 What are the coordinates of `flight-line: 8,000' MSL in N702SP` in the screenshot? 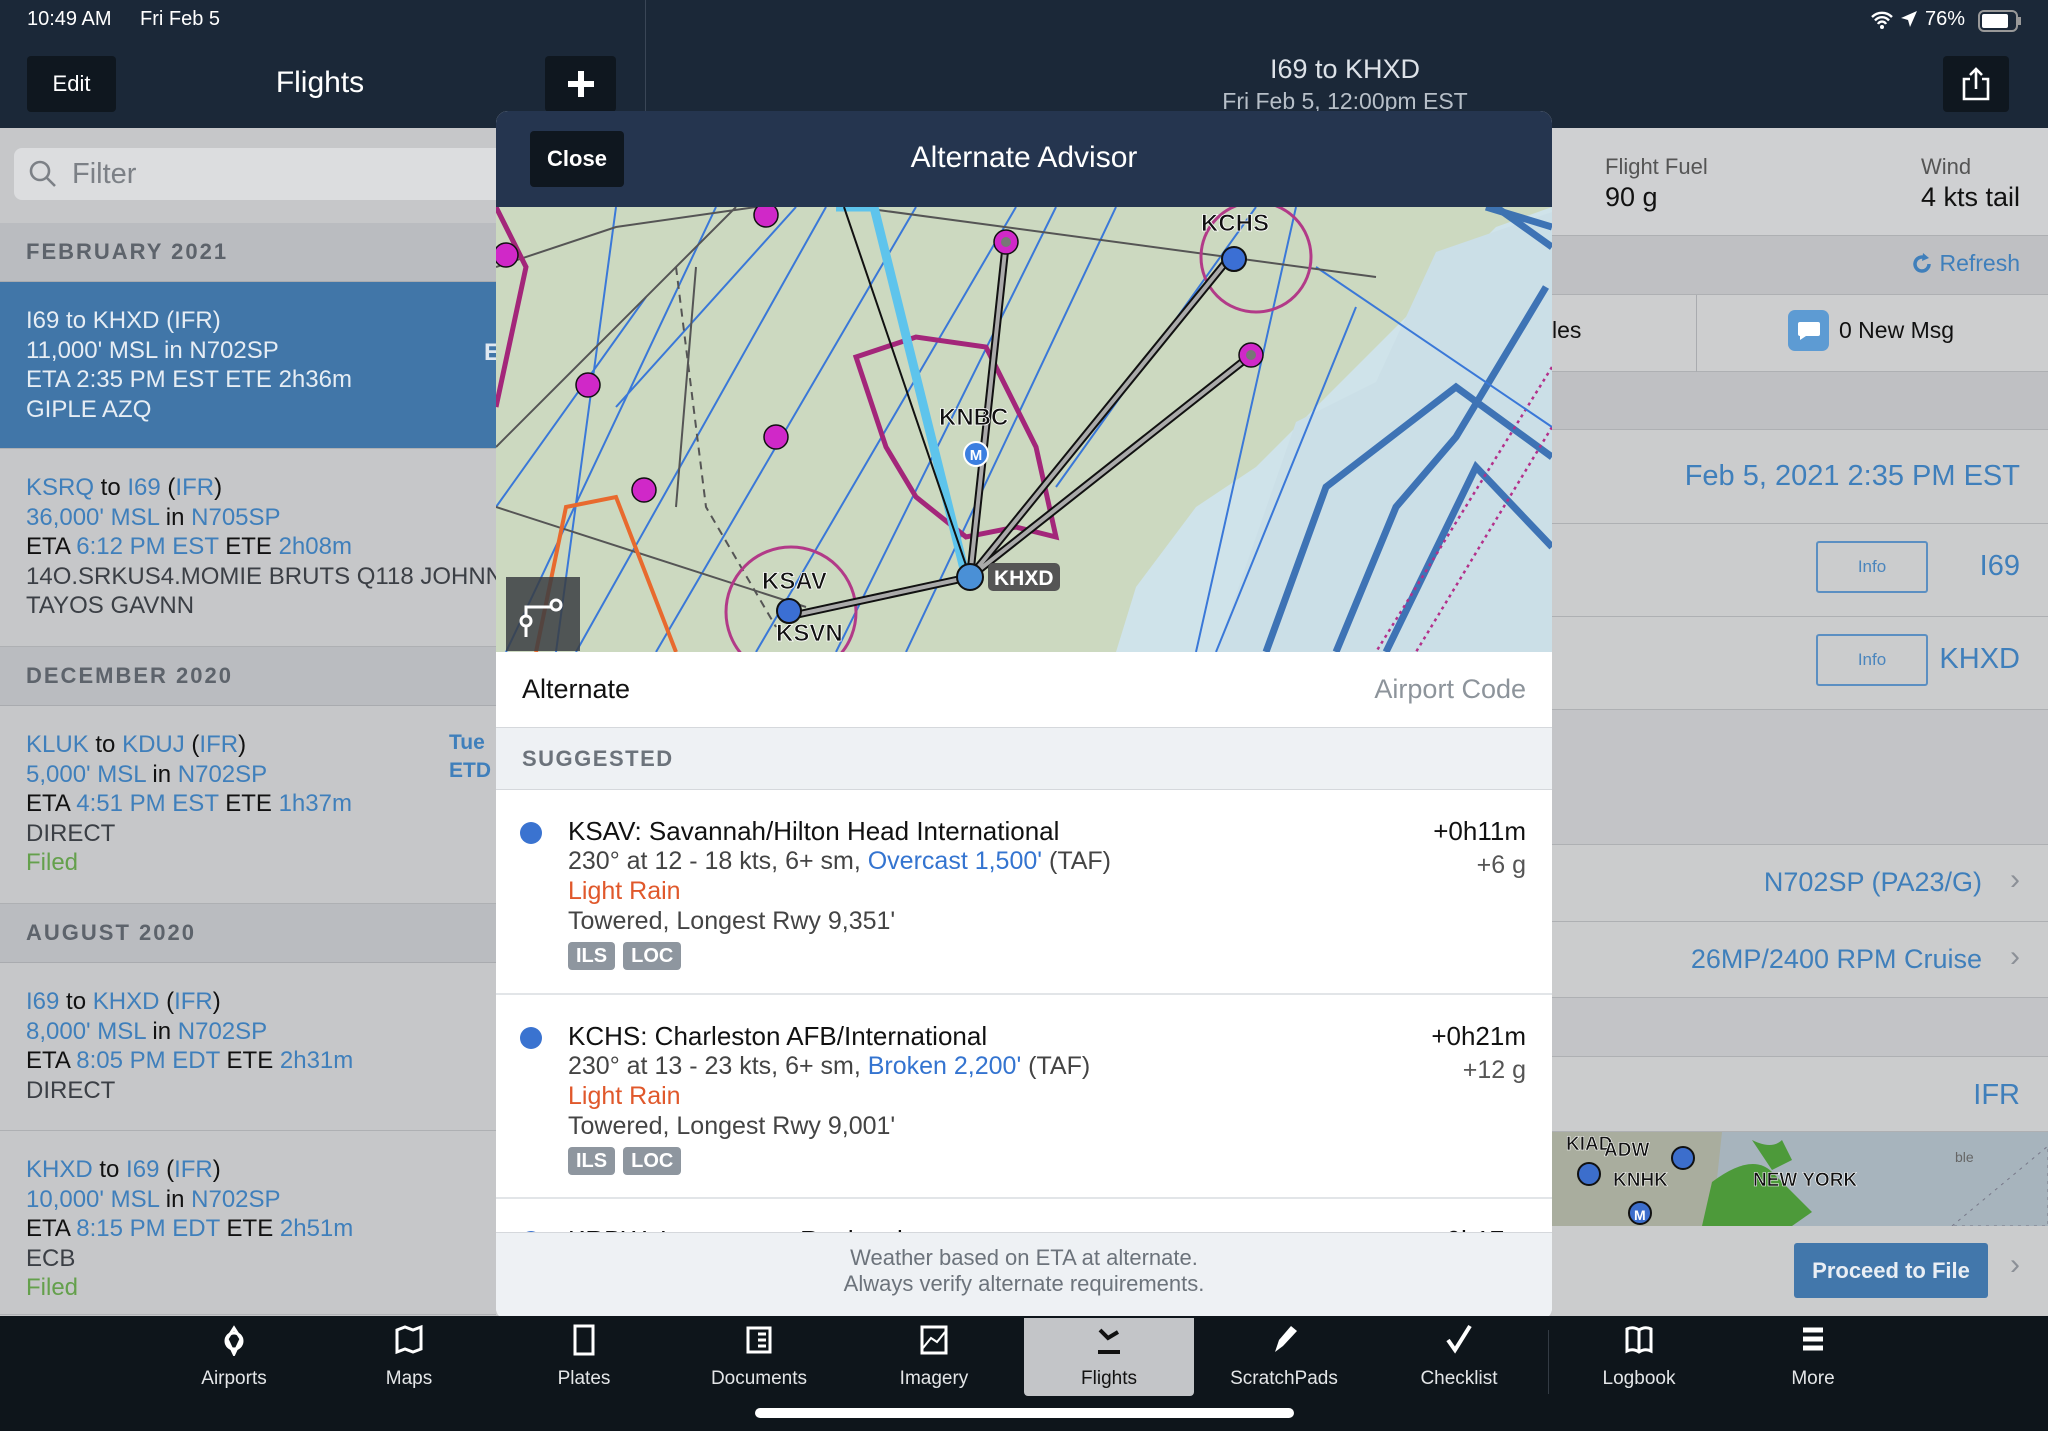 It's located at (261, 1032).